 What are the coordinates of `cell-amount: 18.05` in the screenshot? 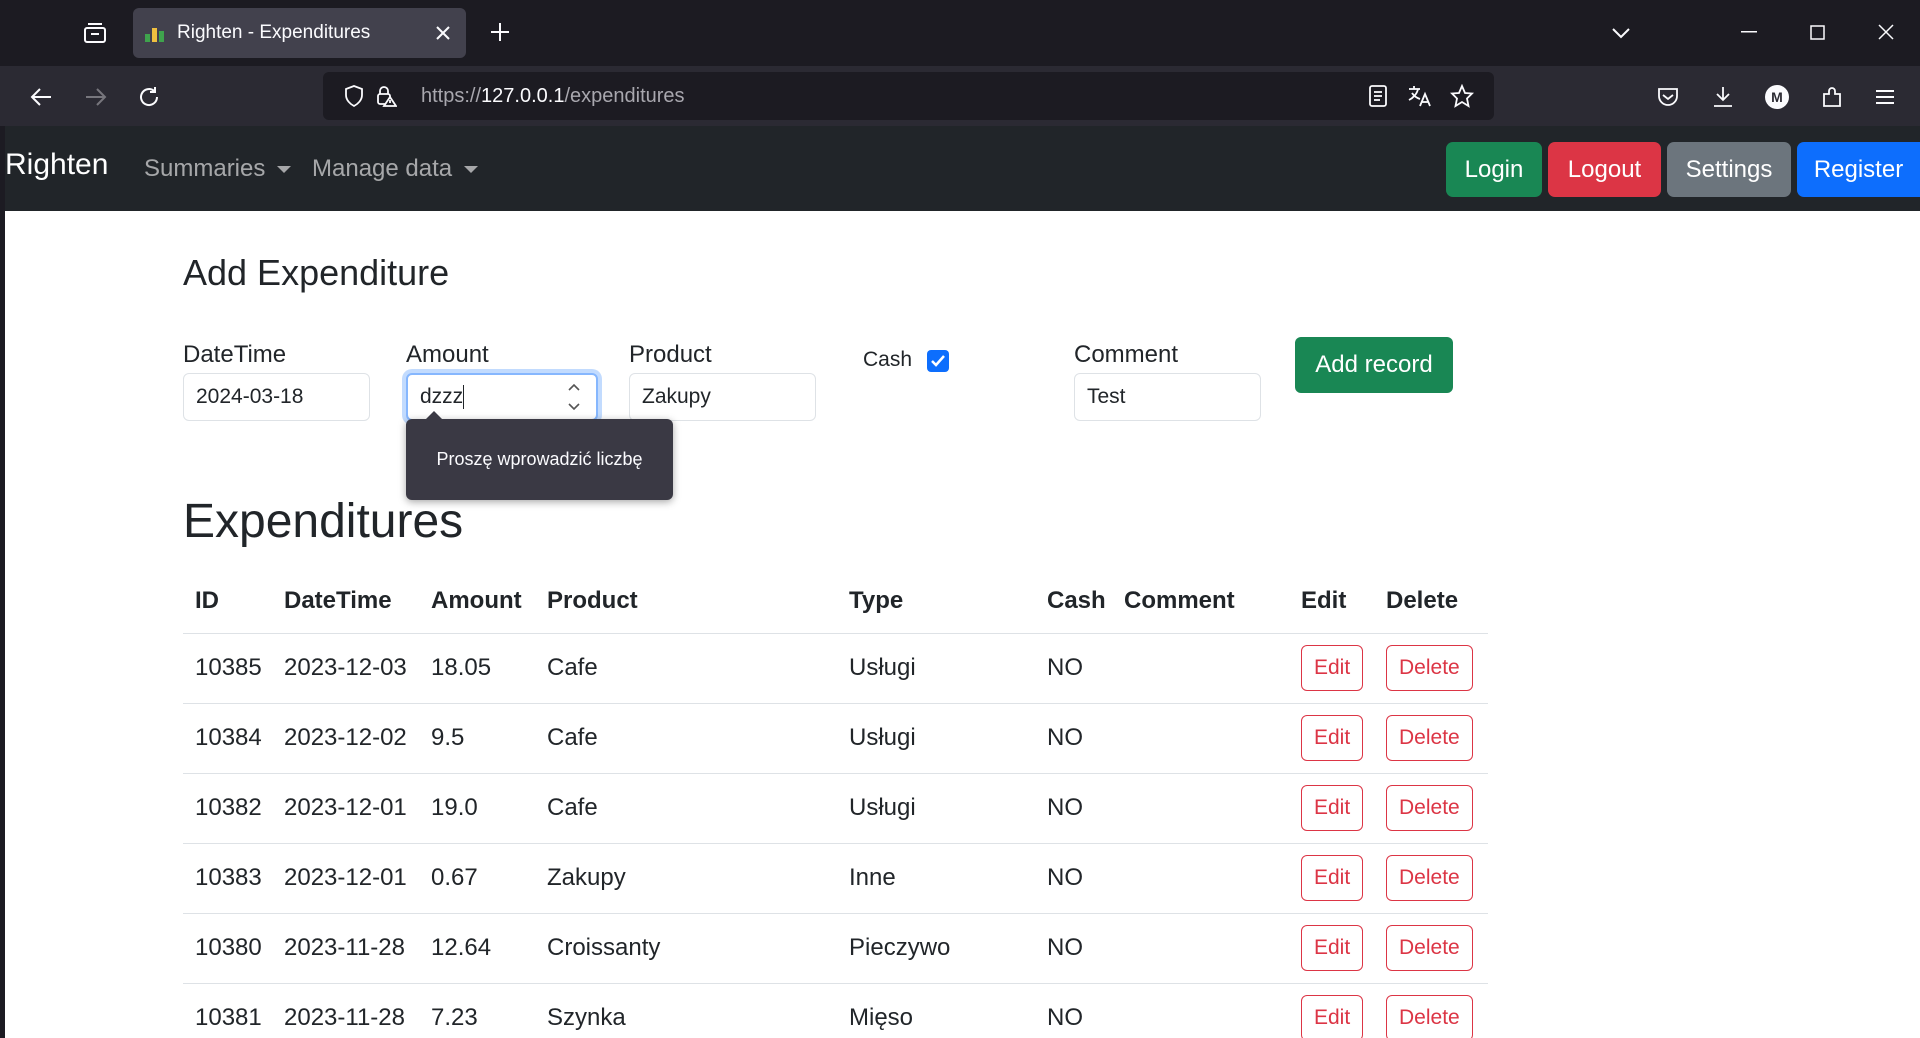 It's located at (477, 668).